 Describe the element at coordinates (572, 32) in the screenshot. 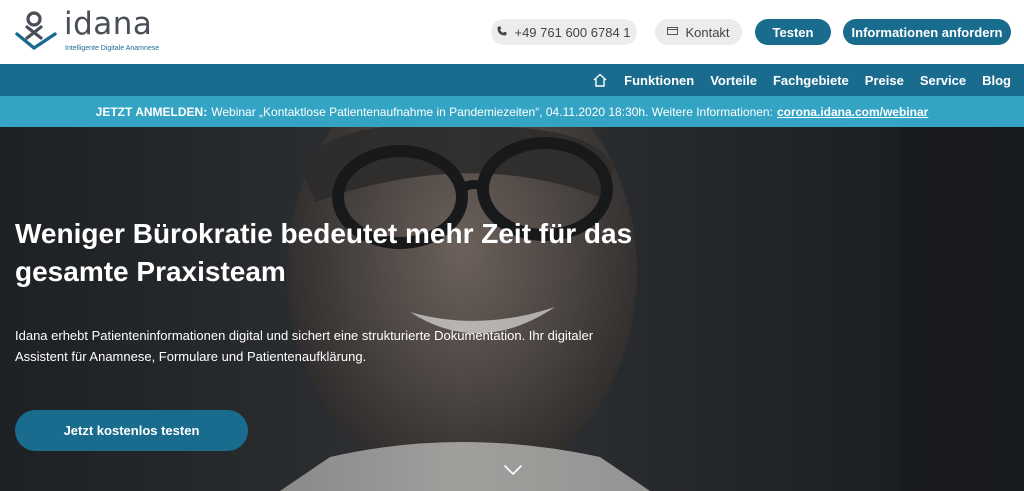

I see `phone-number: +49 761 600 6784 1` at that location.